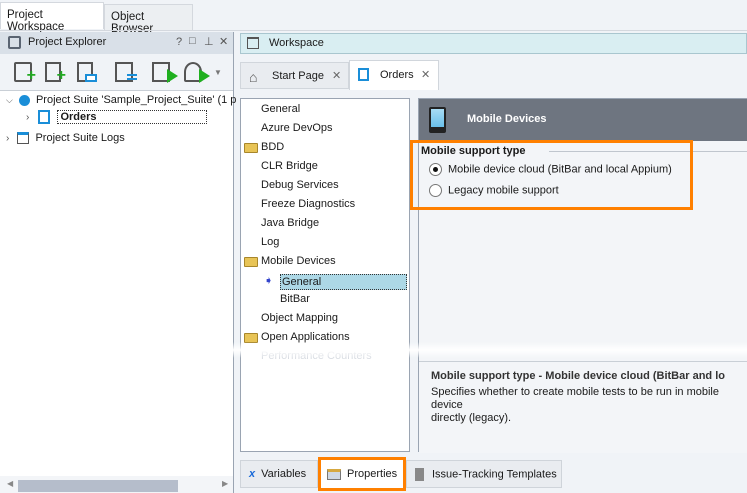 This screenshot has height=493, width=747. I want to click on chevron-down-icon: ⌵, so click(9, 100).